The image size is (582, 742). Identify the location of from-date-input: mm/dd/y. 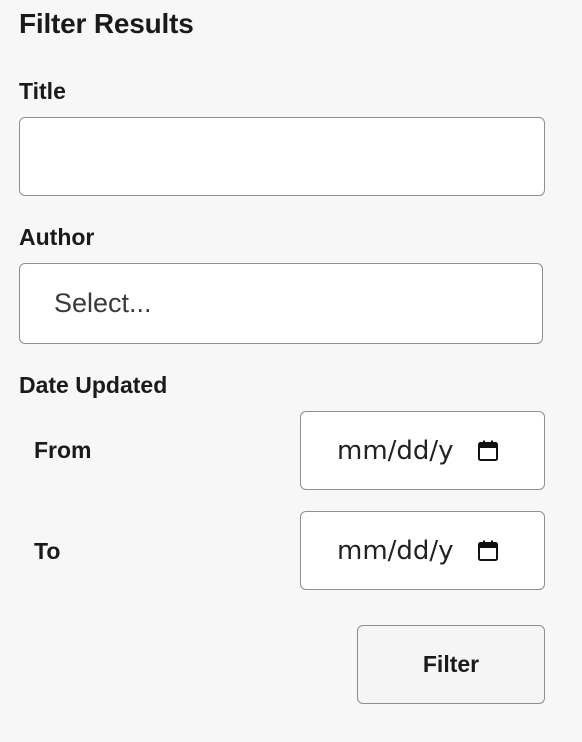
(422, 450).